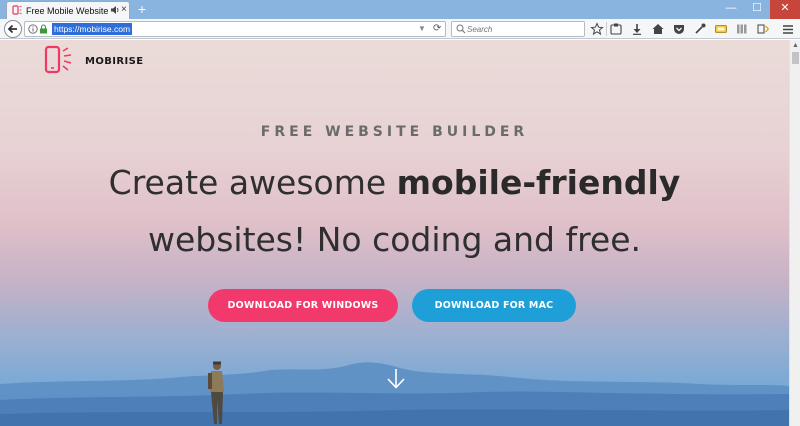  I want to click on scrollbar-thumb, so click(795, 58).